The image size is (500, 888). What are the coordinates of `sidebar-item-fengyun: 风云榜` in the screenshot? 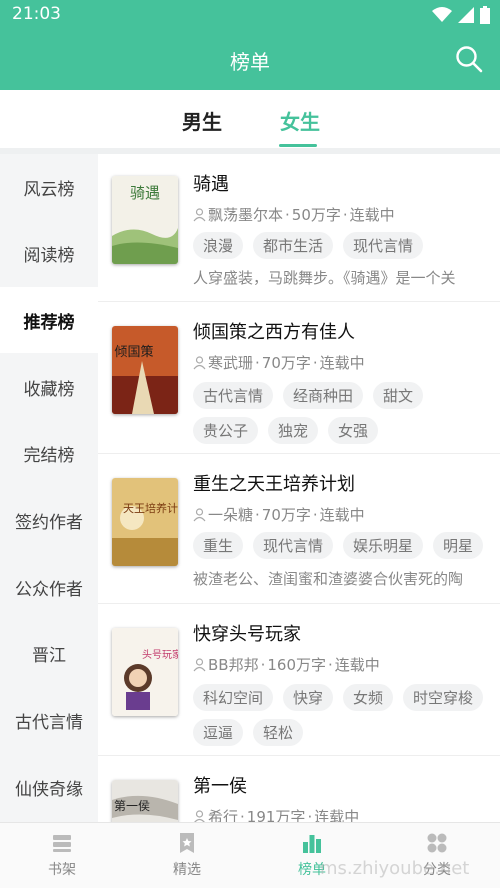 It's located at (49, 187).